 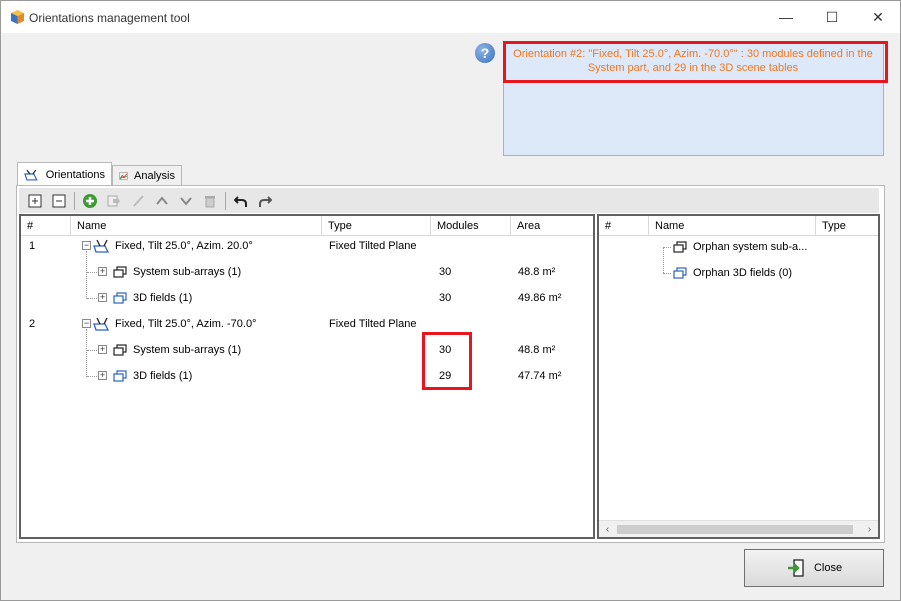 What do you see at coordinates (540, 298) in the screenshot?
I see `row-area: 49.86 m²` at bounding box center [540, 298].